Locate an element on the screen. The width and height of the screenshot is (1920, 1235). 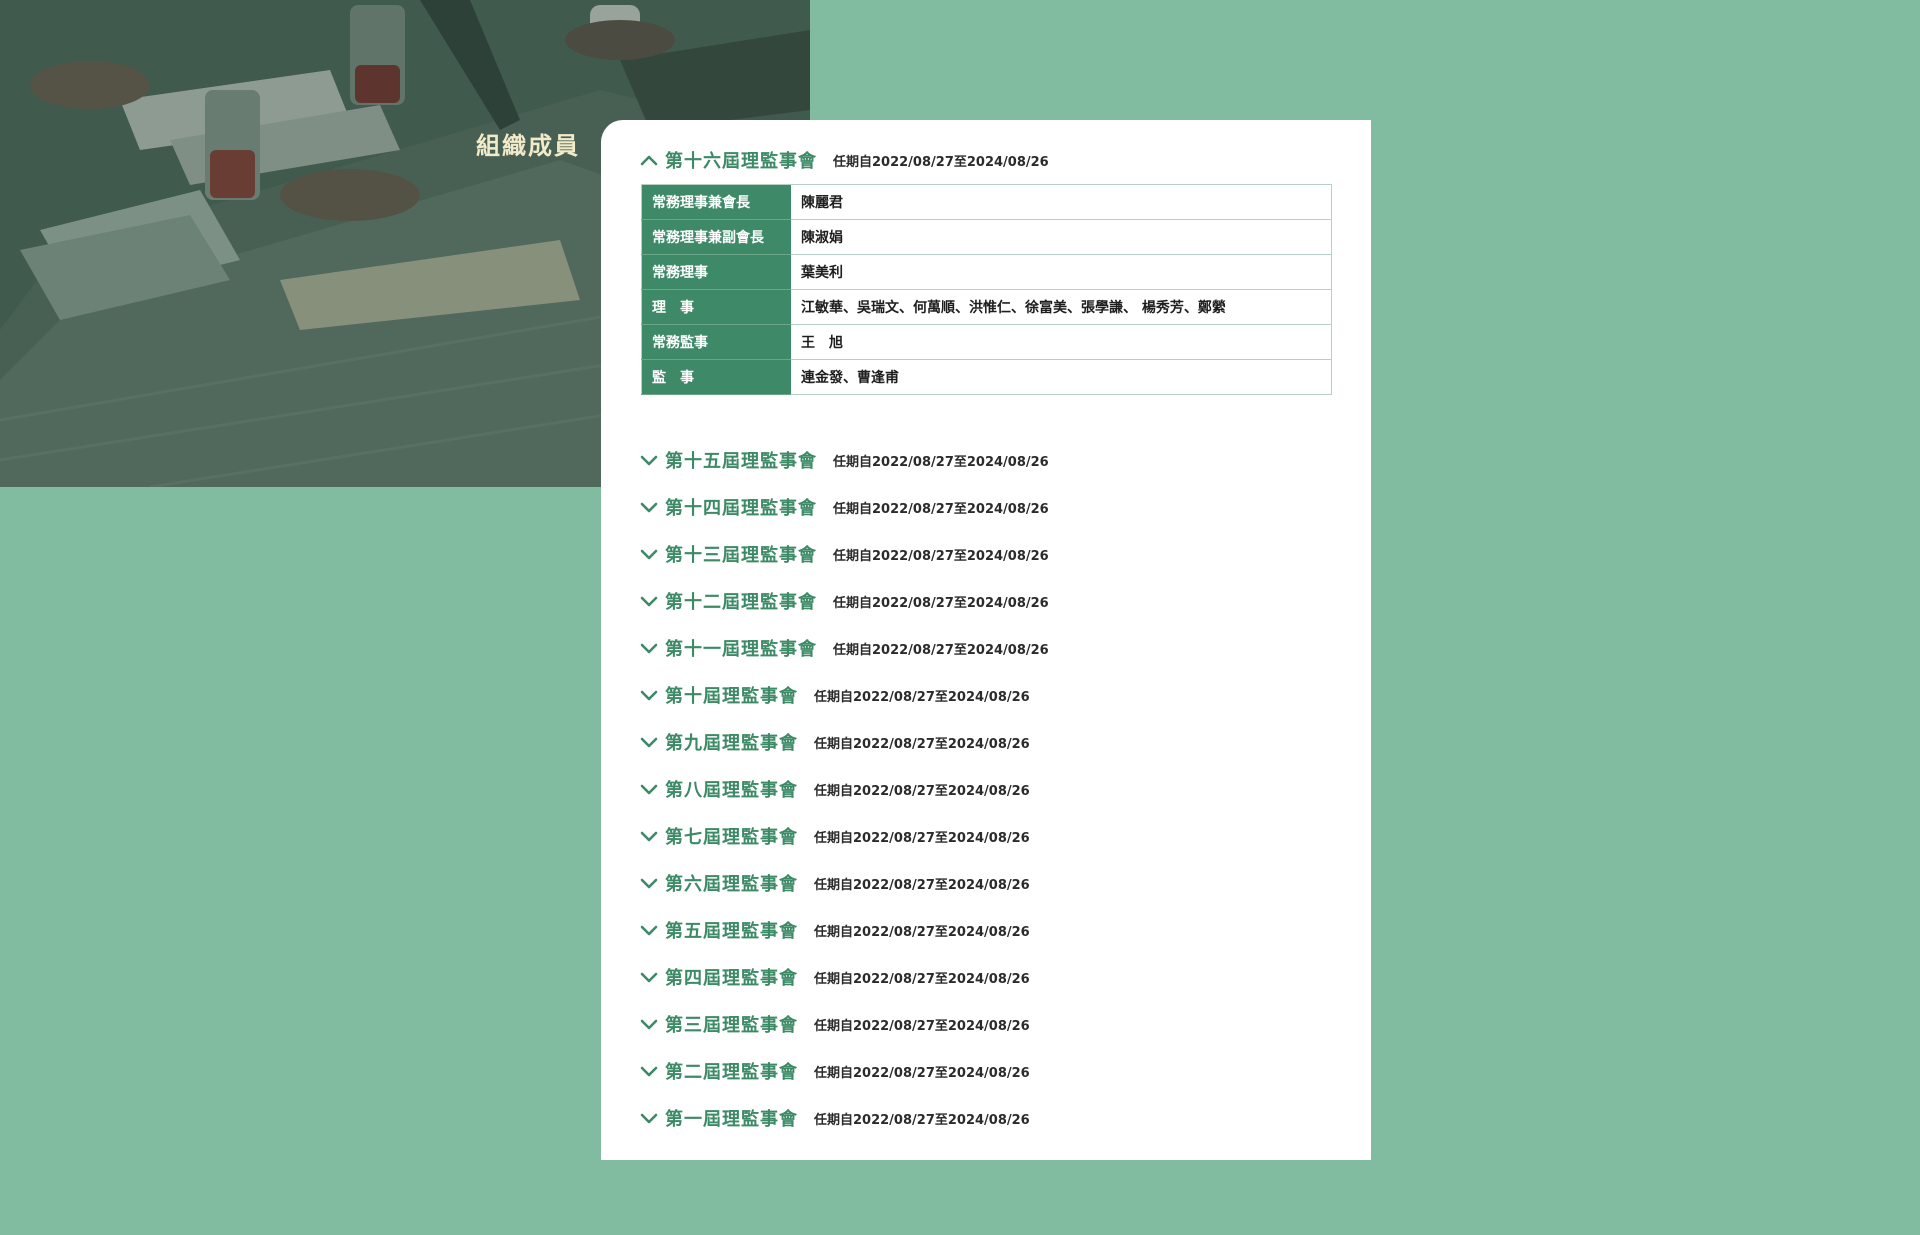
member-names: 陳麗君 is located at coordinates (1061, 202).